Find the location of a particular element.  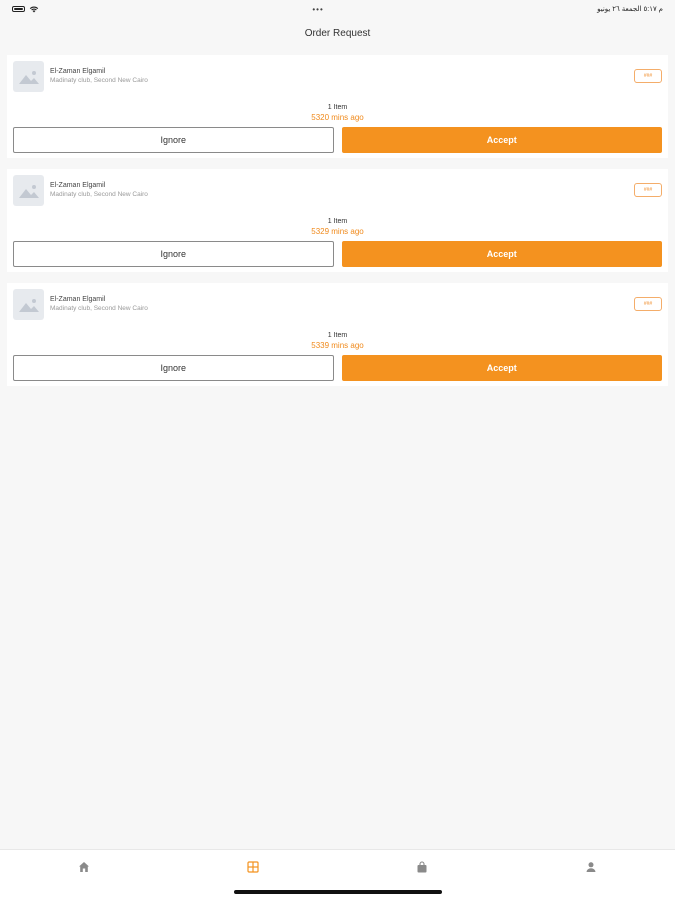

profile-icon is located at coordinates (591, 867).